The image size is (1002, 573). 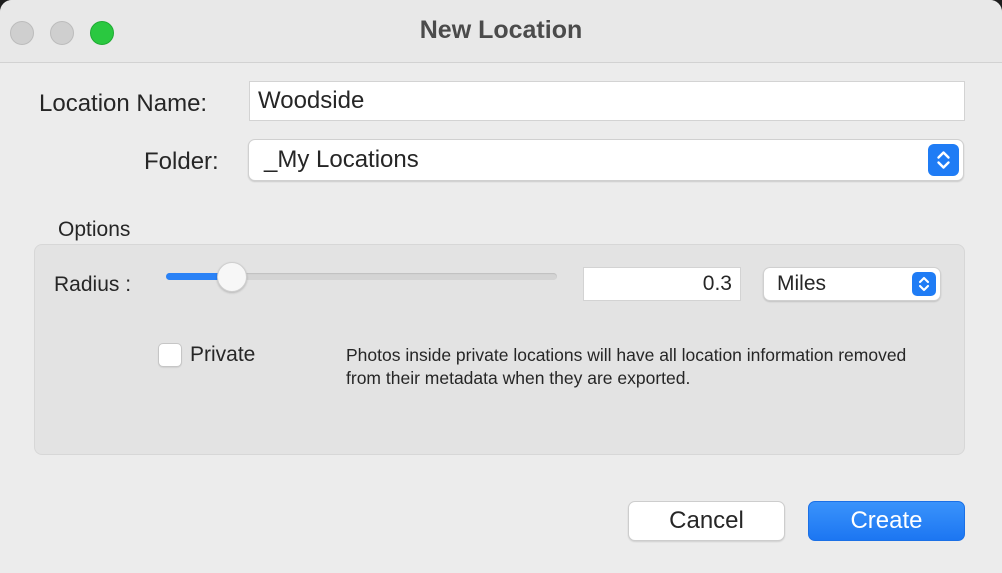 What do you see at coordinates (706, 521) in the screenshot?
I see `cancel-button: Cancel` at bounding box center [706, 521].